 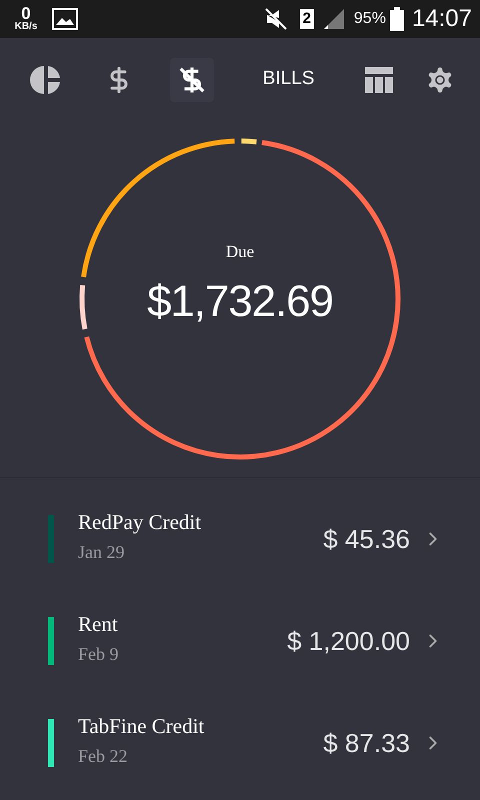 I want to click on bill-amount: $ 87.33, so click(x=366, y=743).